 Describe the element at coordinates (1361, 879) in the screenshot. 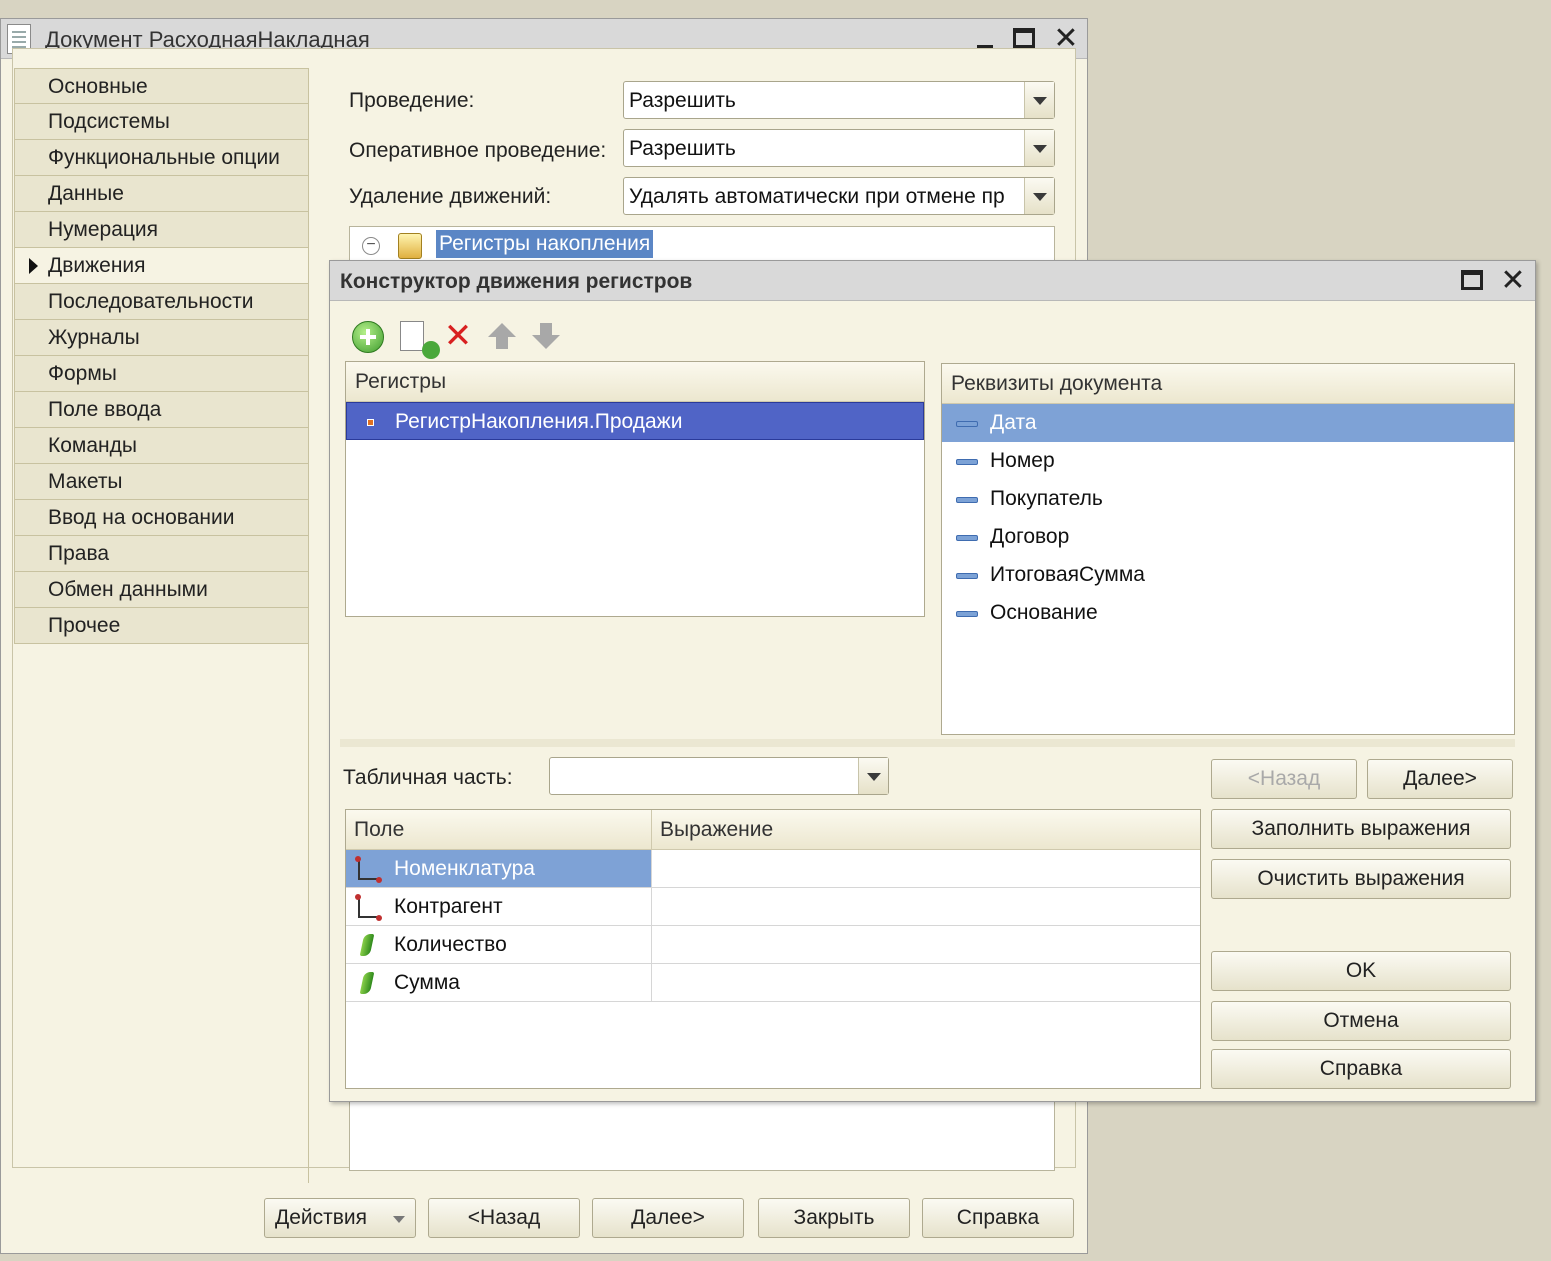

I see `clear-expressions-button: Очистить выражения` at that location.